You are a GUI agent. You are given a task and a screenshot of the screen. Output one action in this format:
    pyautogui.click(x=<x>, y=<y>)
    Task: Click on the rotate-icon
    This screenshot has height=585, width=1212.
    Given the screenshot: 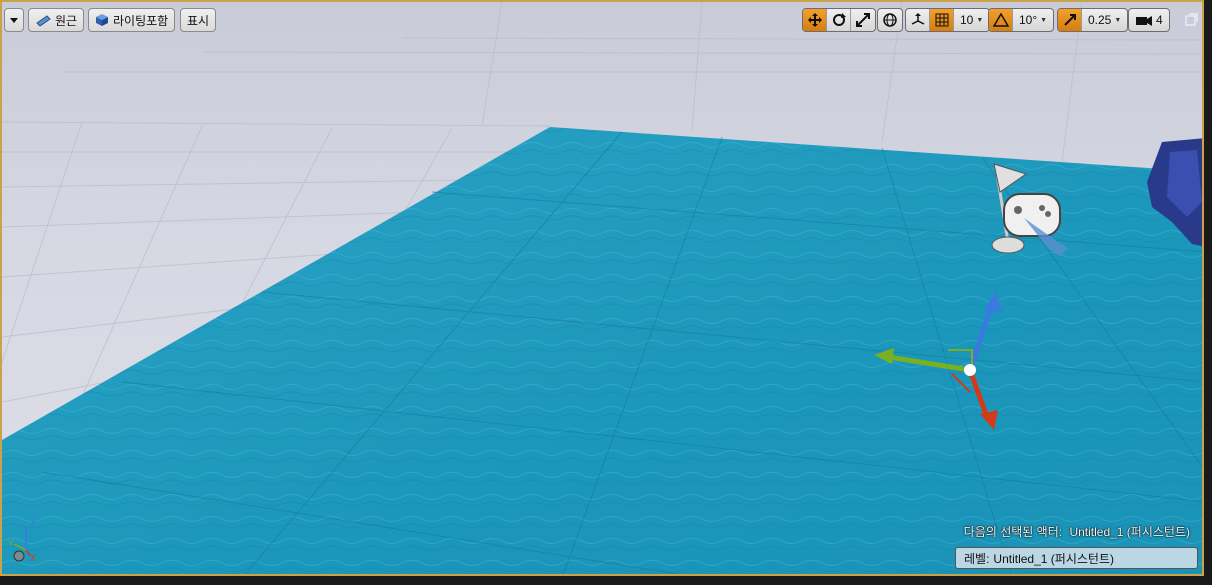 What is the action you would take?
    pyautogui.click(x=839, y=19)
    